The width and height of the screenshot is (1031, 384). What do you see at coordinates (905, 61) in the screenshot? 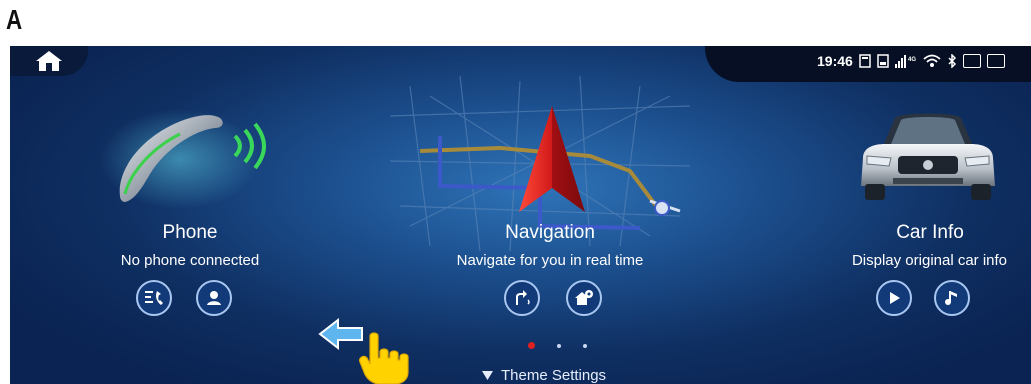
I see `signal-4g-icon: 4G` at bounding box center [905, 61].